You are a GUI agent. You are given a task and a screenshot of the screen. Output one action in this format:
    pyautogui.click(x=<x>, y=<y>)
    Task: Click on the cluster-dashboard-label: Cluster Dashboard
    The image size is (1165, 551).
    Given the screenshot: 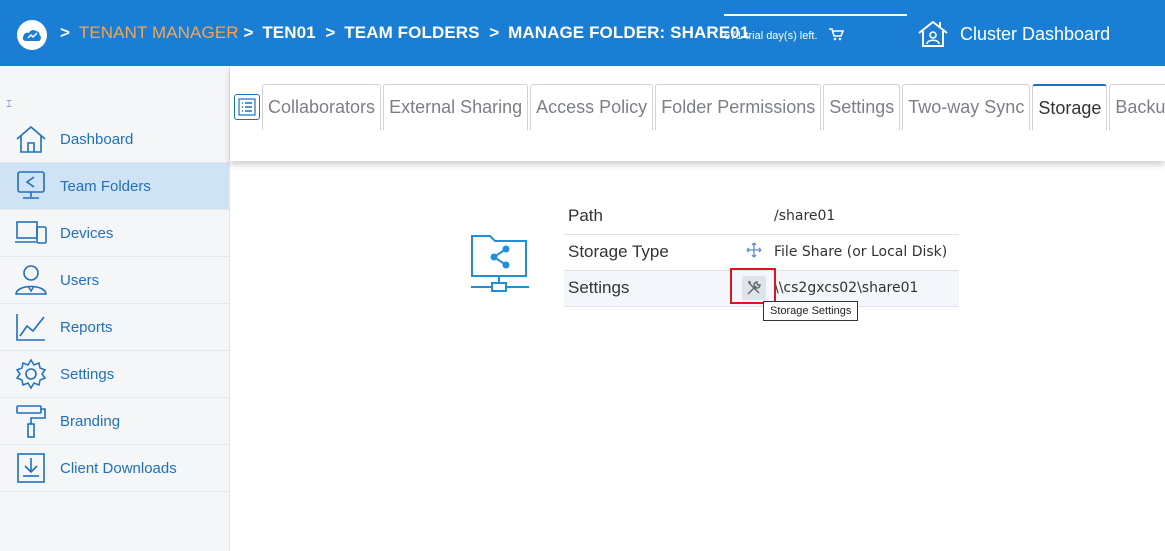 What is the action you would take?
    pyautogui.click(x=1035, y=33)
    